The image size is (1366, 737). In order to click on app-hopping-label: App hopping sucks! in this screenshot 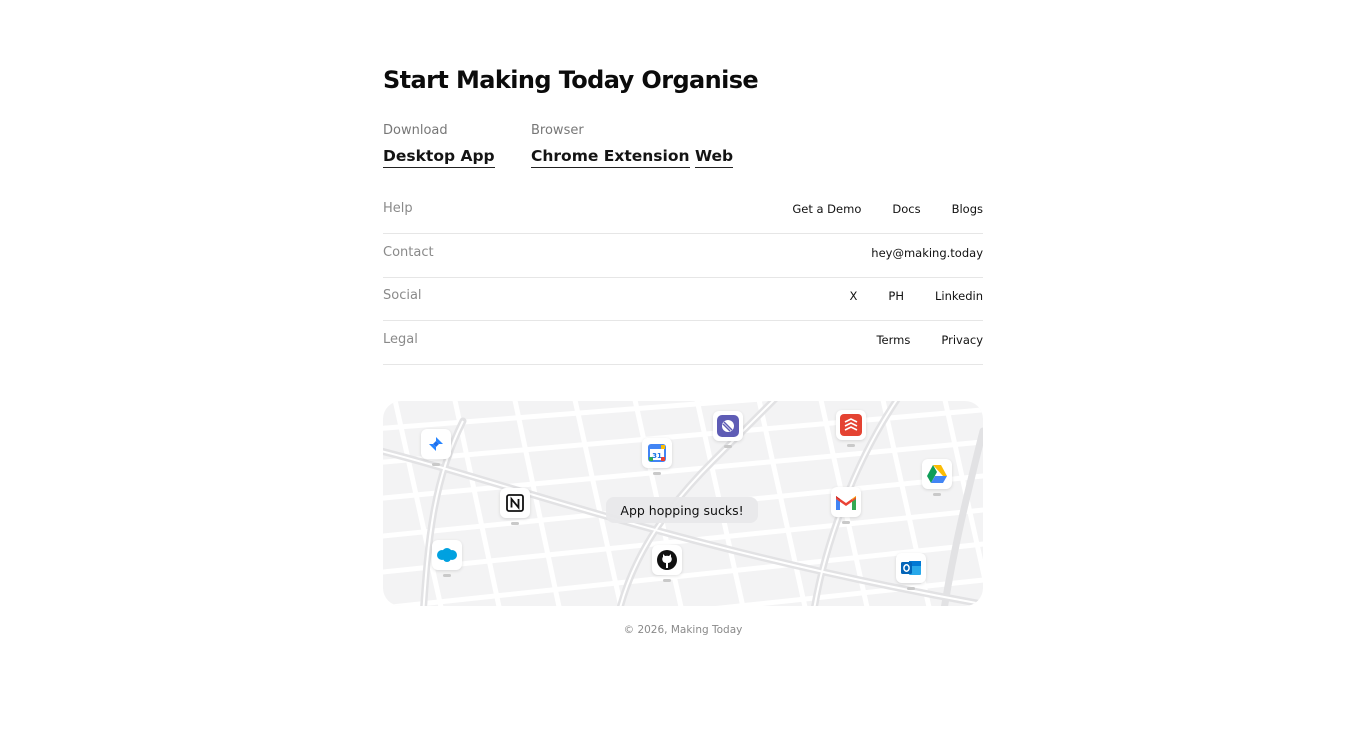, I will do `click(682, 510)`.